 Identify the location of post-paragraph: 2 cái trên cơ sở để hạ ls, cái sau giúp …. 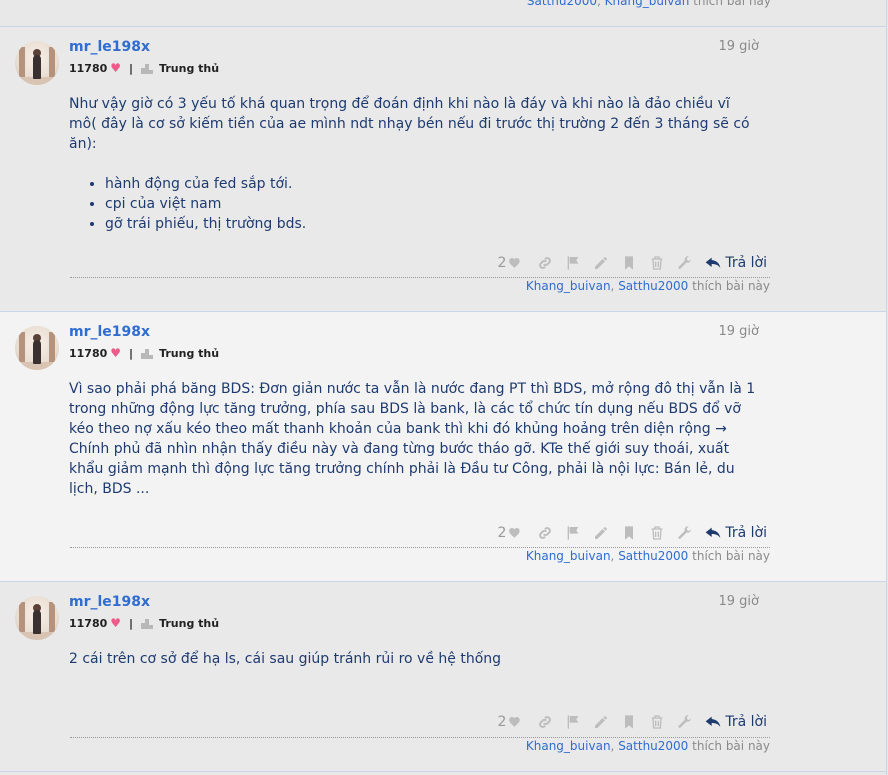
(285, 659).